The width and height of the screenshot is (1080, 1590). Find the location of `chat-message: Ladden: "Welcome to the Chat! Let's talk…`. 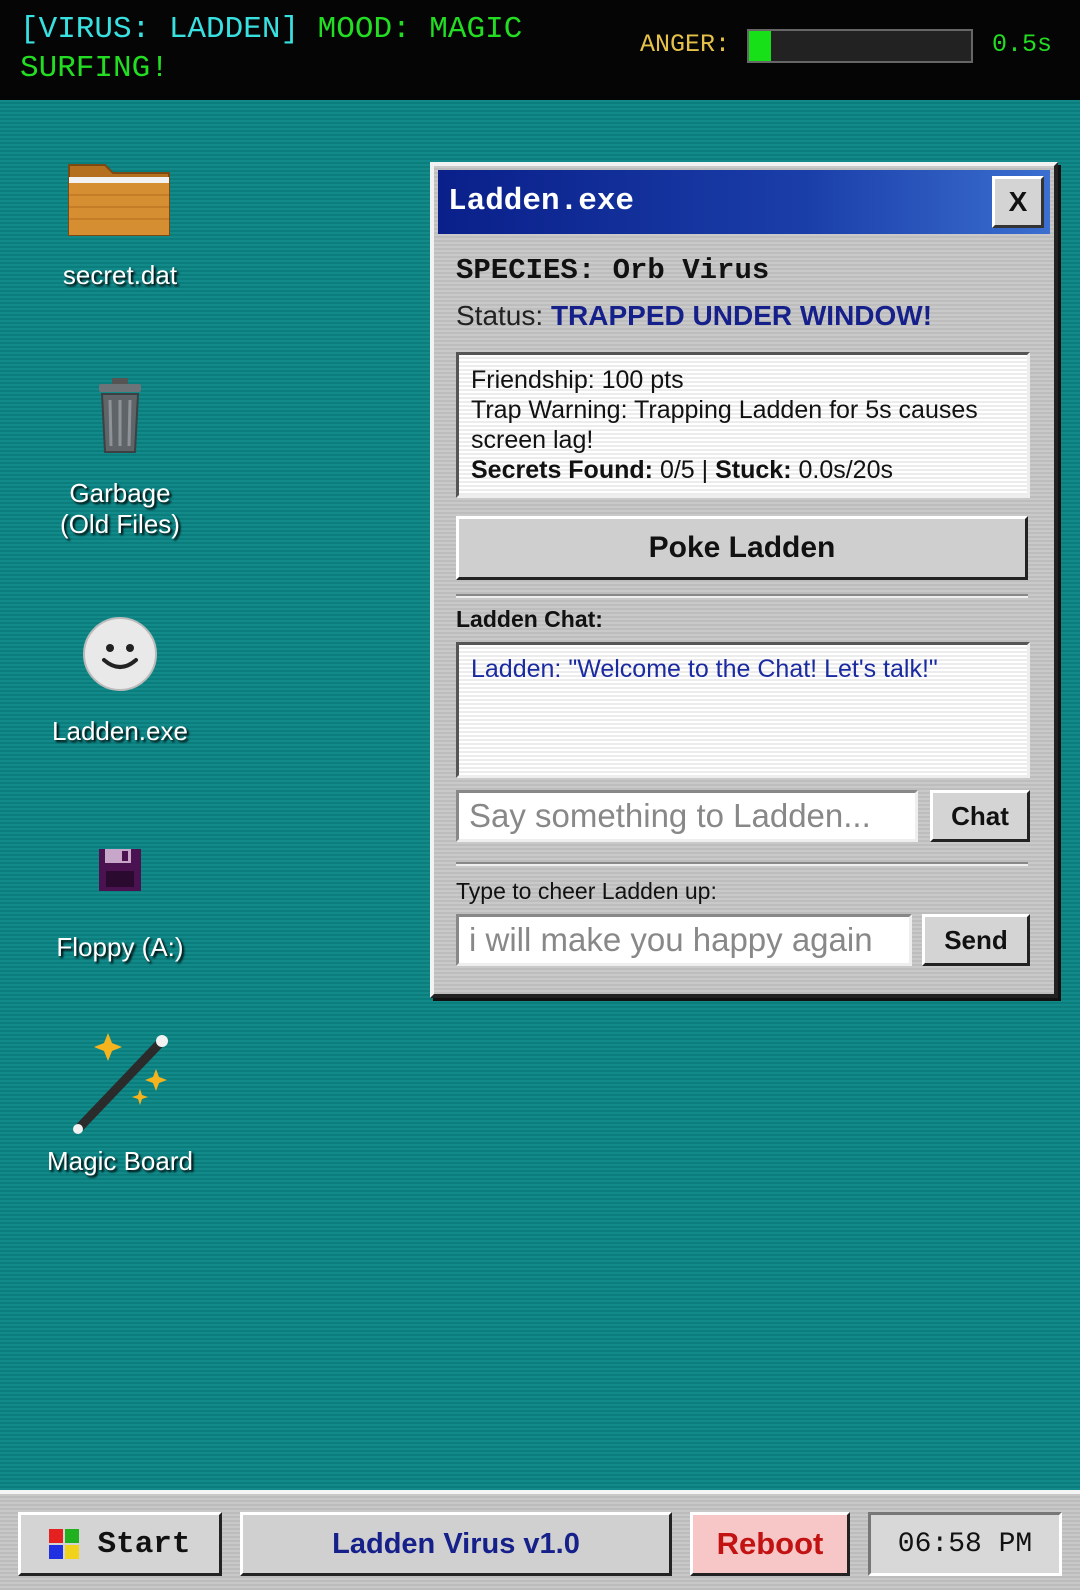

chat-message: Ladden: "Welcome to the Chat! Let's talk… is located at coordinates (704, 669).